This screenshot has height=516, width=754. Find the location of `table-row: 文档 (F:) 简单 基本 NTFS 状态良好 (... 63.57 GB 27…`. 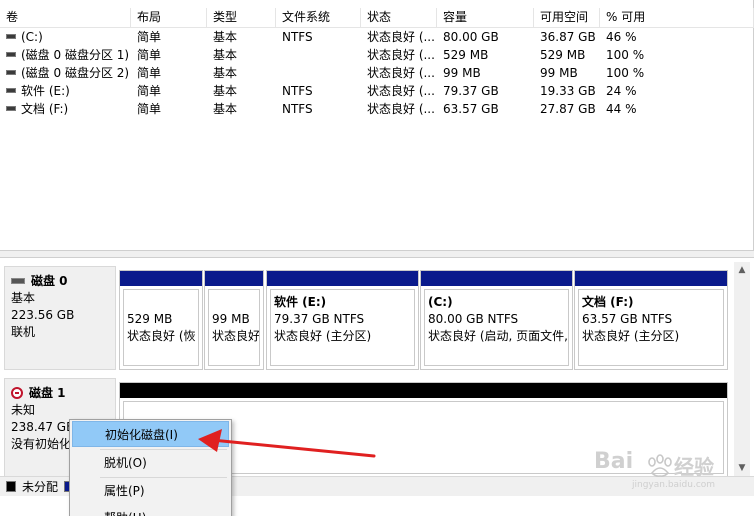

table-row: 文档 (F:) 简单 基本 NTFS 状态良好 (... 63.57 GB 27… is located at coordinates (377, 109).